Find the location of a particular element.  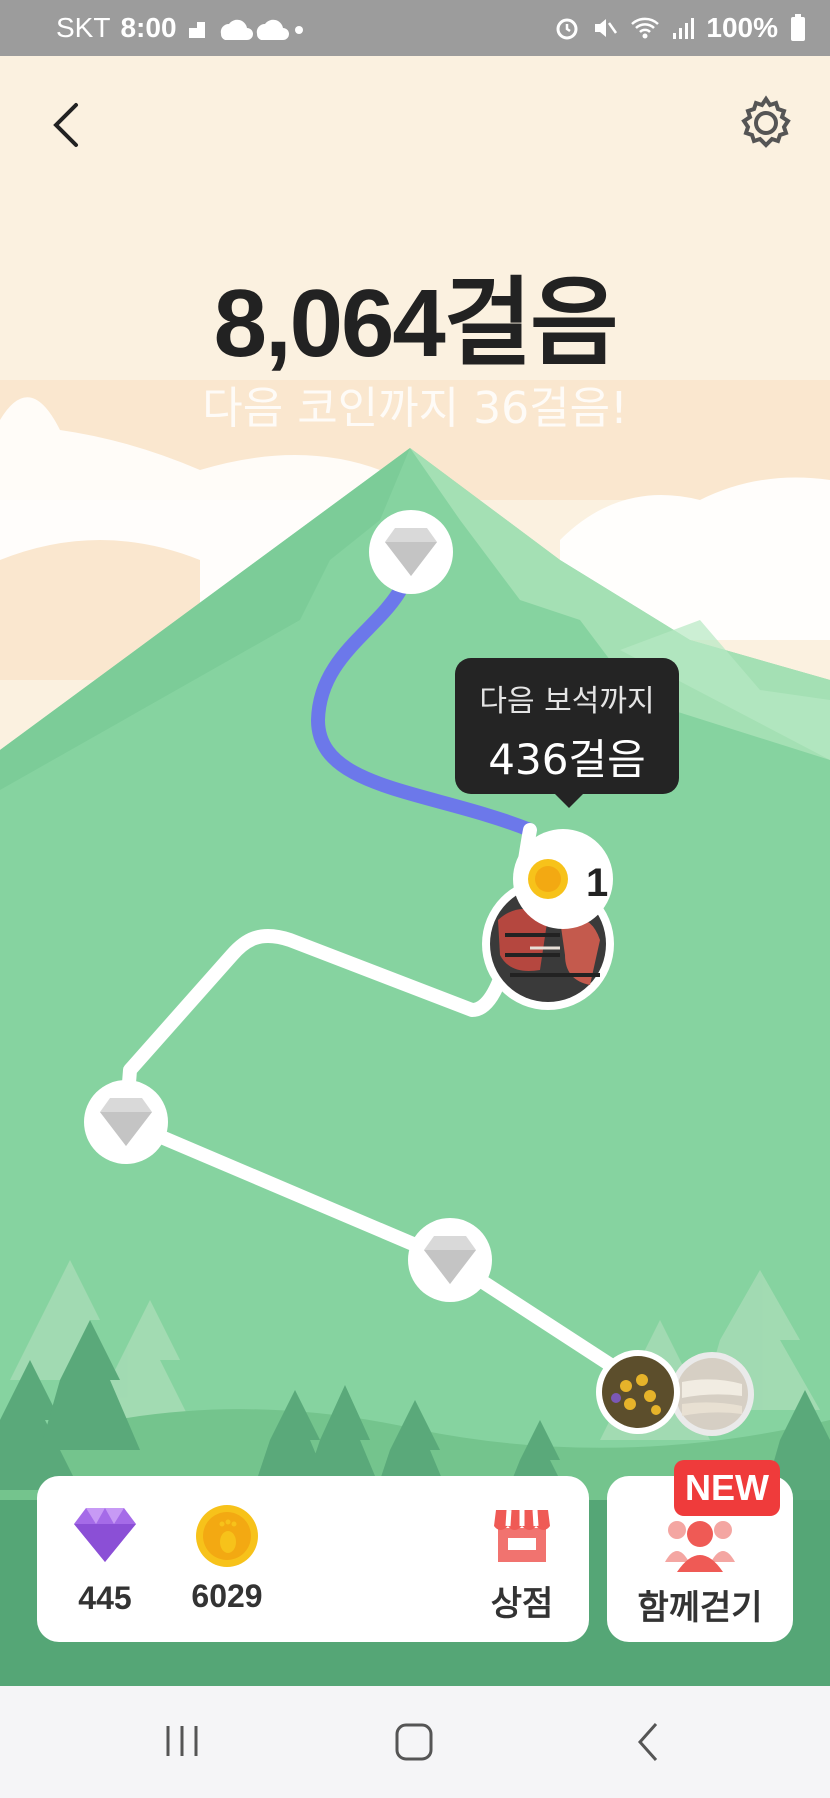

back-arrow-icon is located at coordinates (647, 1742).